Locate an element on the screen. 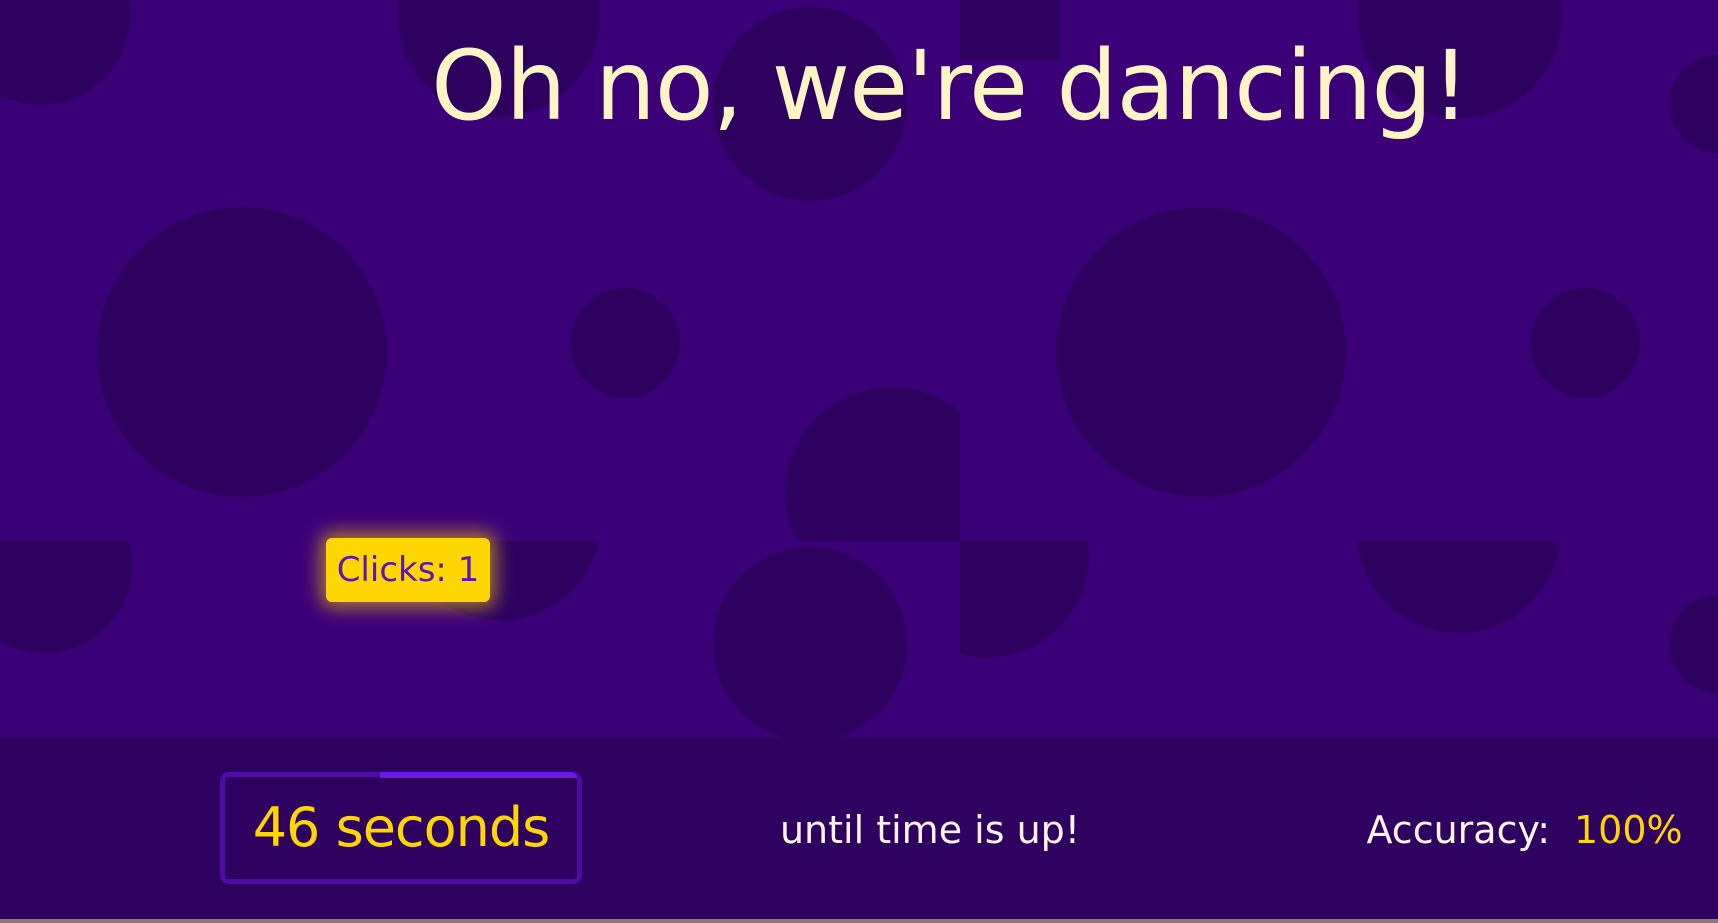 The height and width of the screenshot is (923, 1718). clicks-counter-button: Clicks: 1 is located at coordinates (408, 570).